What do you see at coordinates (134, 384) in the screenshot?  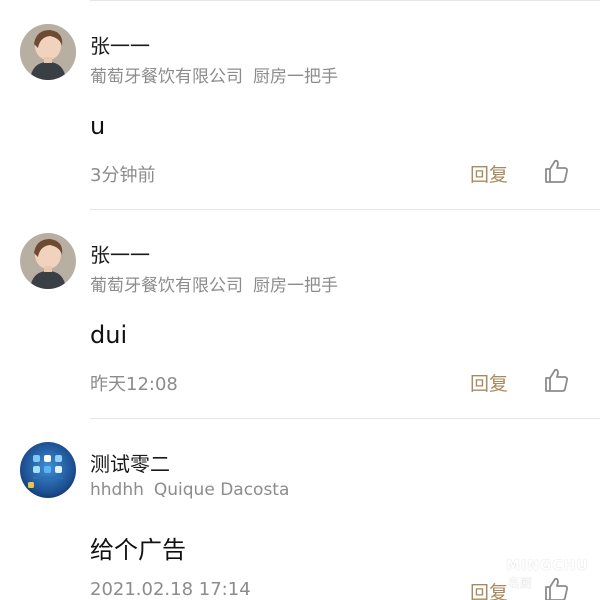 I see `comment-time: 昨天12:08` at bounding box center [134, 384].